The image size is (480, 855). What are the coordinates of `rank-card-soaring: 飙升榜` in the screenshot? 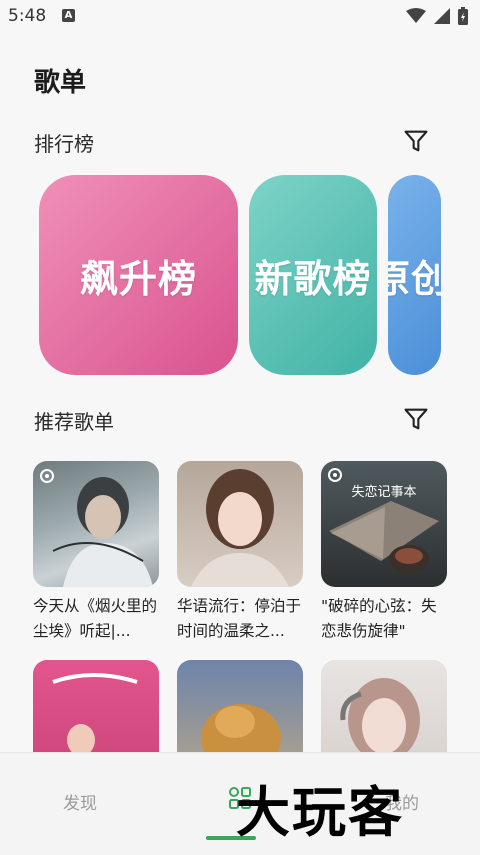 It's located at (138, 275).